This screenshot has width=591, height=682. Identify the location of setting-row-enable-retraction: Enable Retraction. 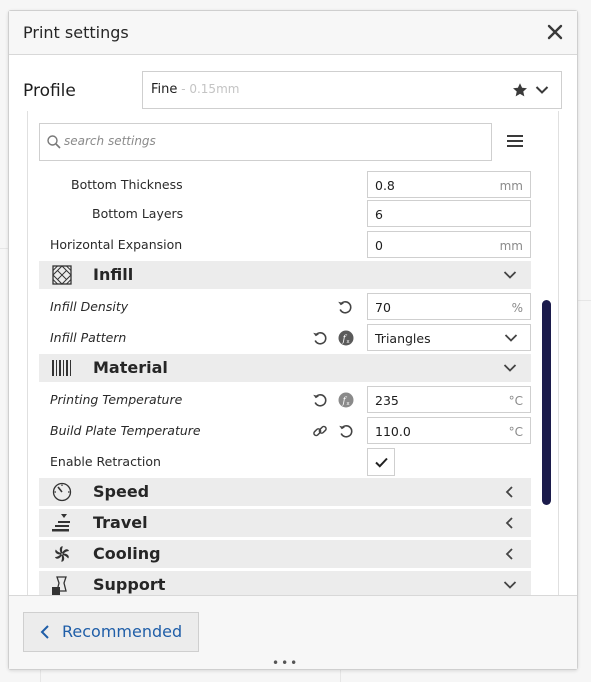
(285, 462).